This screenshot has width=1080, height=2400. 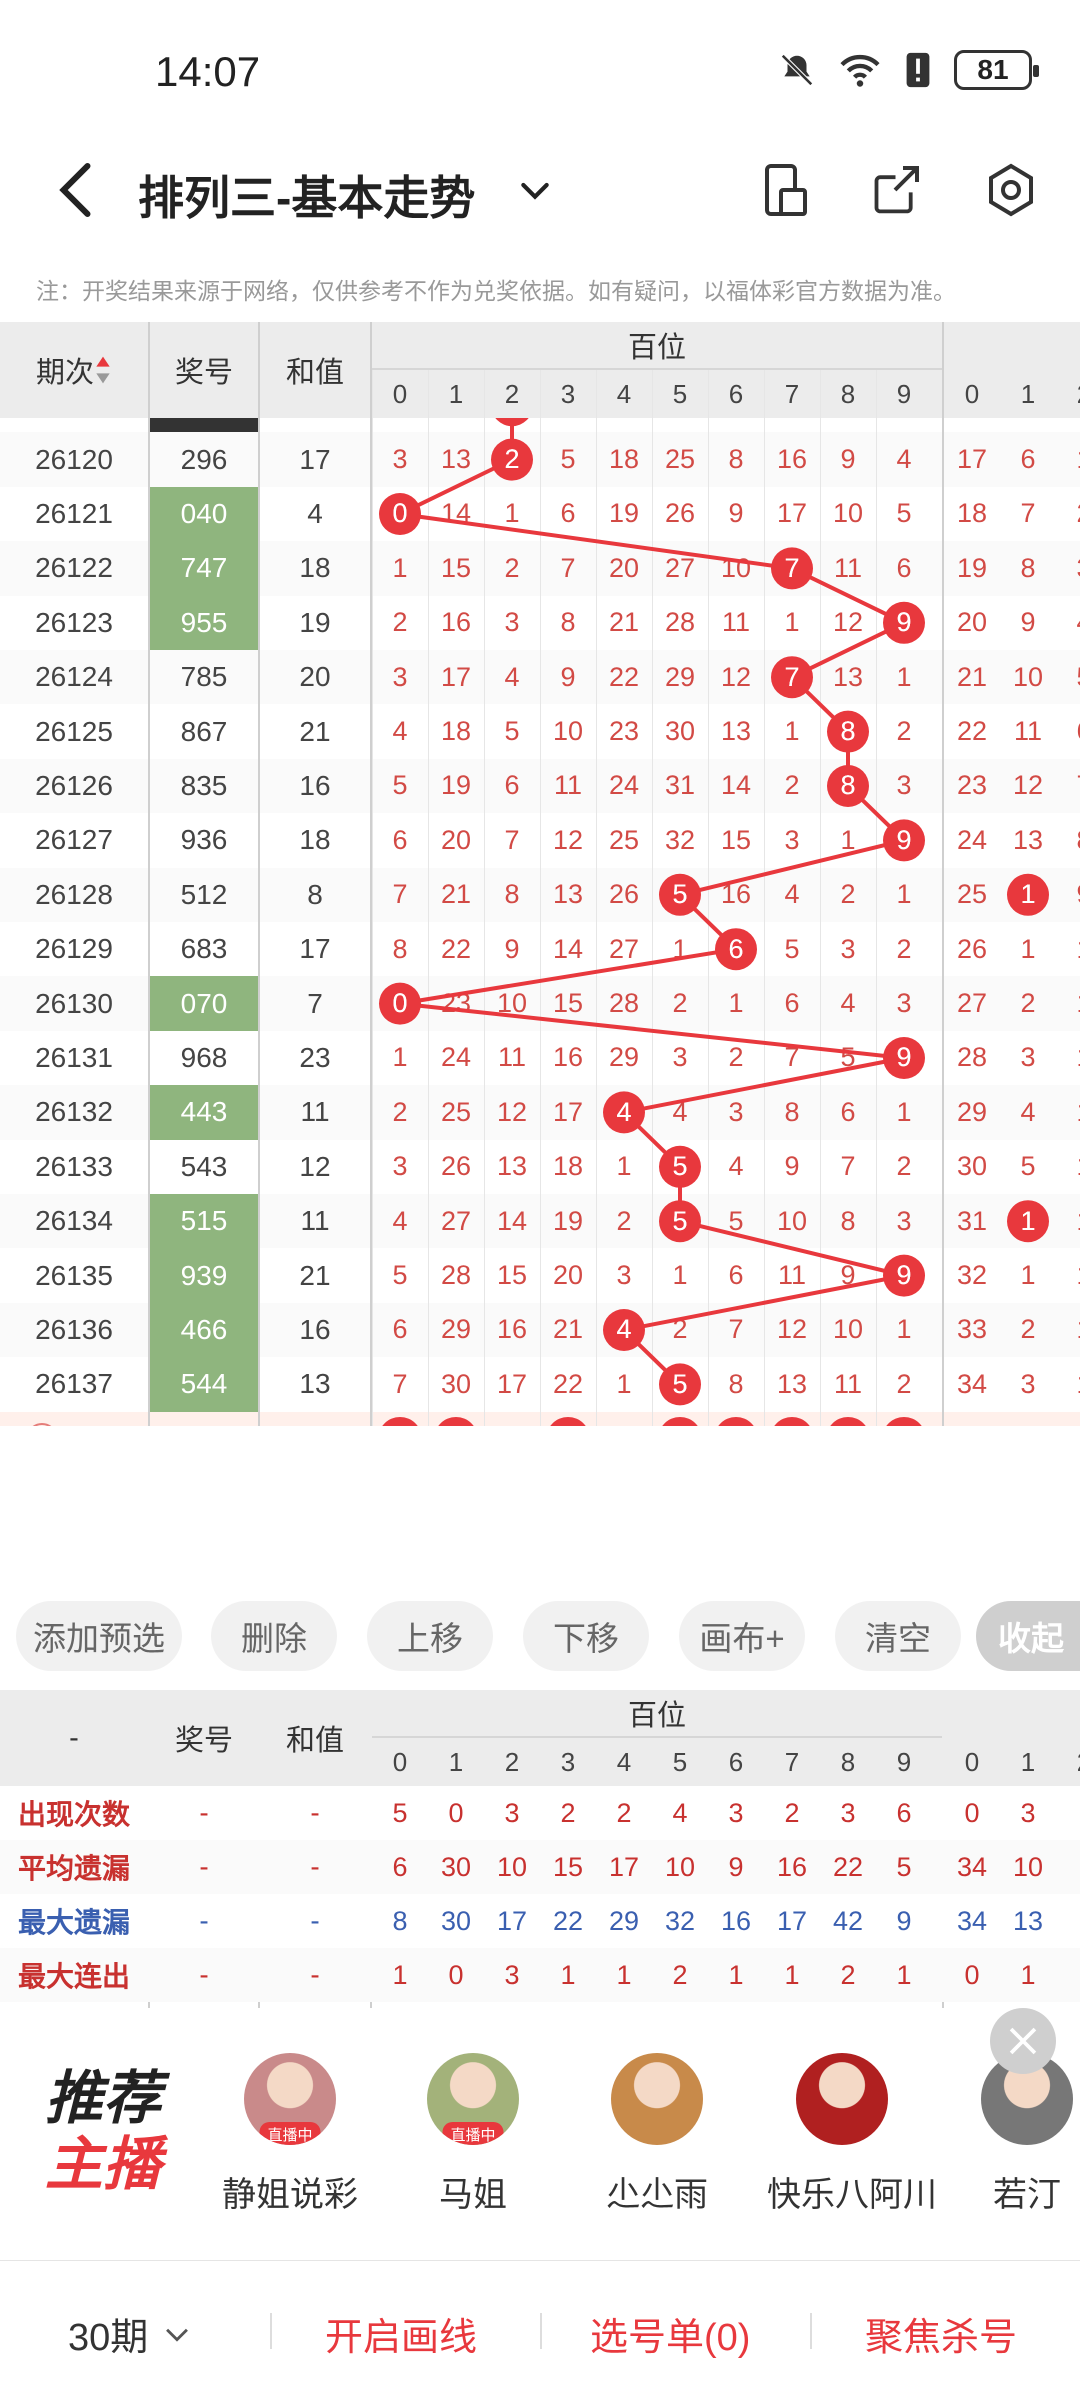 What do you see at coordinates (792, 1383) in the screenshot?
I see `omission-cell: 13` at bounding box center [792, 1383].